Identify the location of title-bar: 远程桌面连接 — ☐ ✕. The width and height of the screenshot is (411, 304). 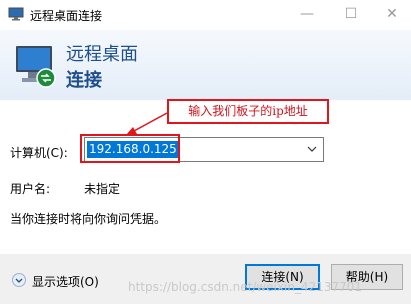
(205, 15).